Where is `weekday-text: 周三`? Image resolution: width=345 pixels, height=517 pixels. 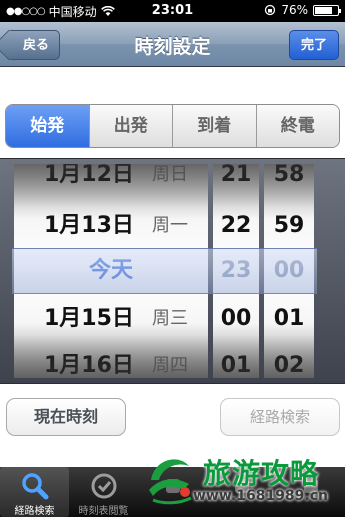
weekday-text: 周三 is located at coordinates (170, 318).